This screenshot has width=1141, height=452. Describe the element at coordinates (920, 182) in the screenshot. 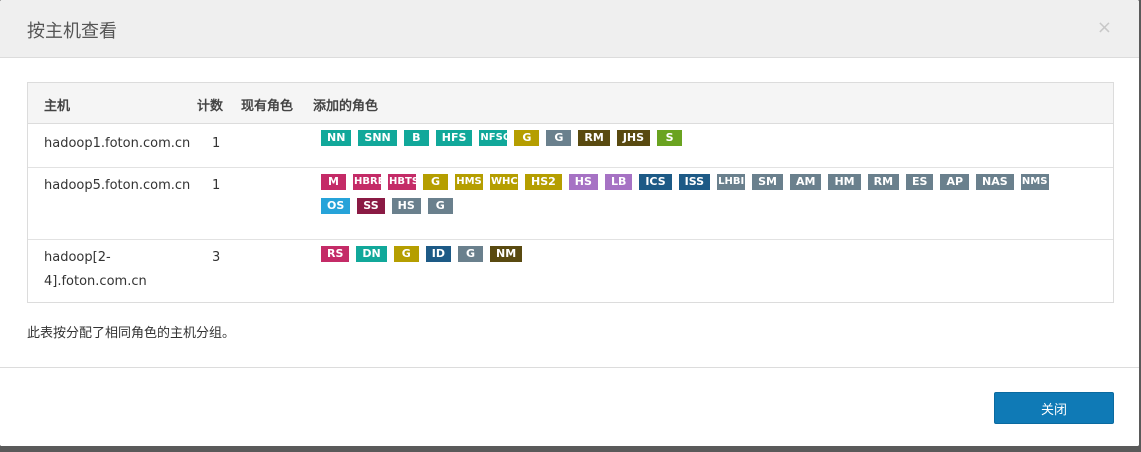

I see `role-badge: ES` at that location.